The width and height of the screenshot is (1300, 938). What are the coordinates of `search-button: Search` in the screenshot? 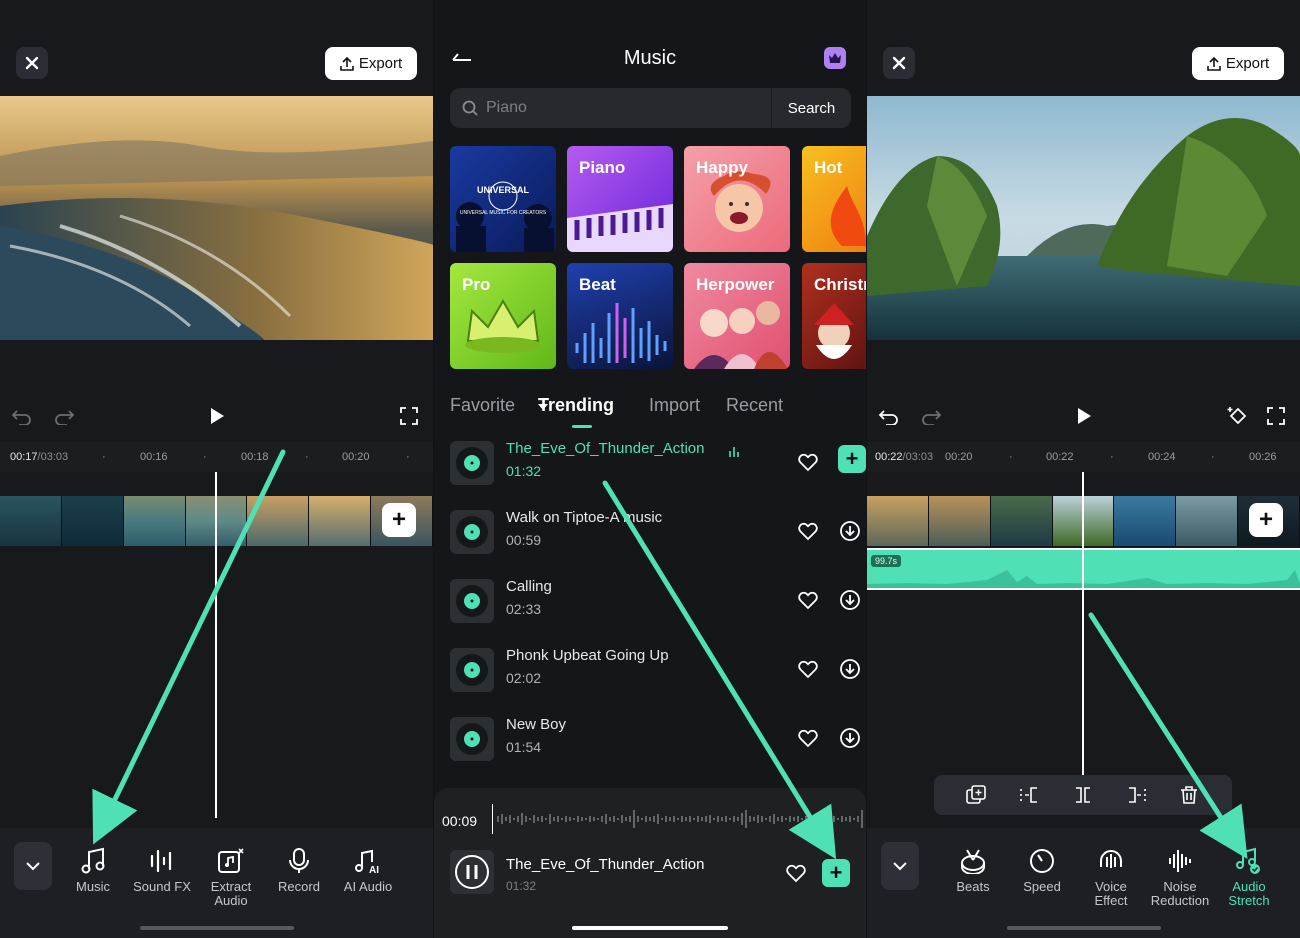 It's located at (811, 108).